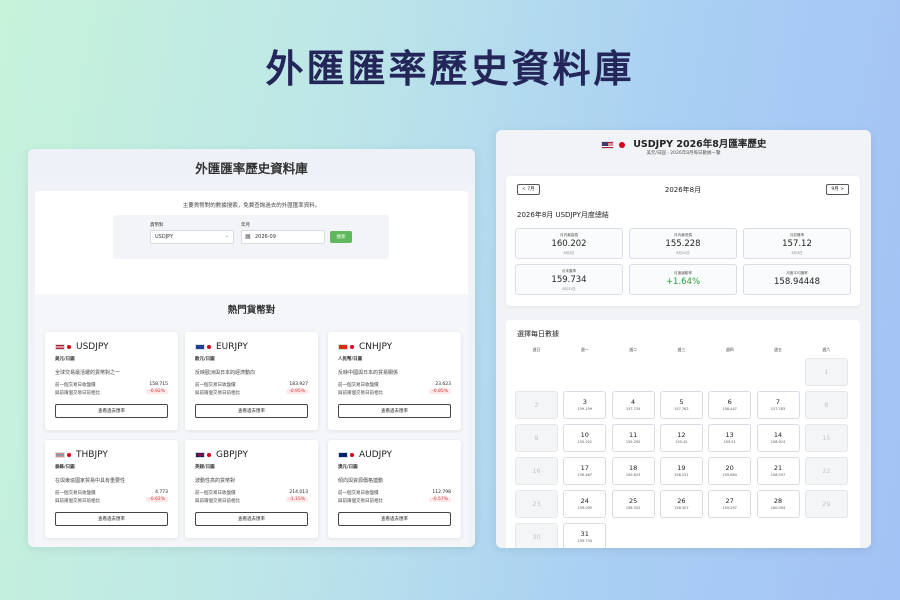  Describe the element at coordinates (633, 475) in the screenshot. I see `day-rate: 159.623` at that location.